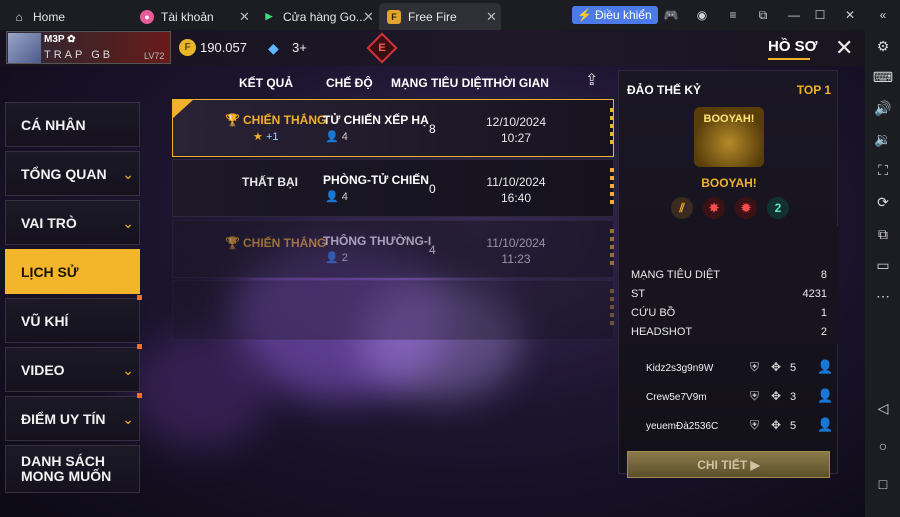 This screenshot has height=517, width=900. Describe the element at coordinates (778, 208) in the screenshot. I see `double-kill-badge-icon: 2` at that location.